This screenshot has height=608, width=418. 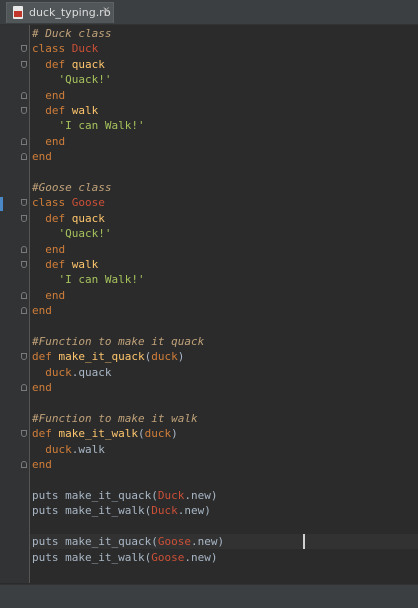 I want to click on code-token-const: Goose, so click(x=88, y=202).